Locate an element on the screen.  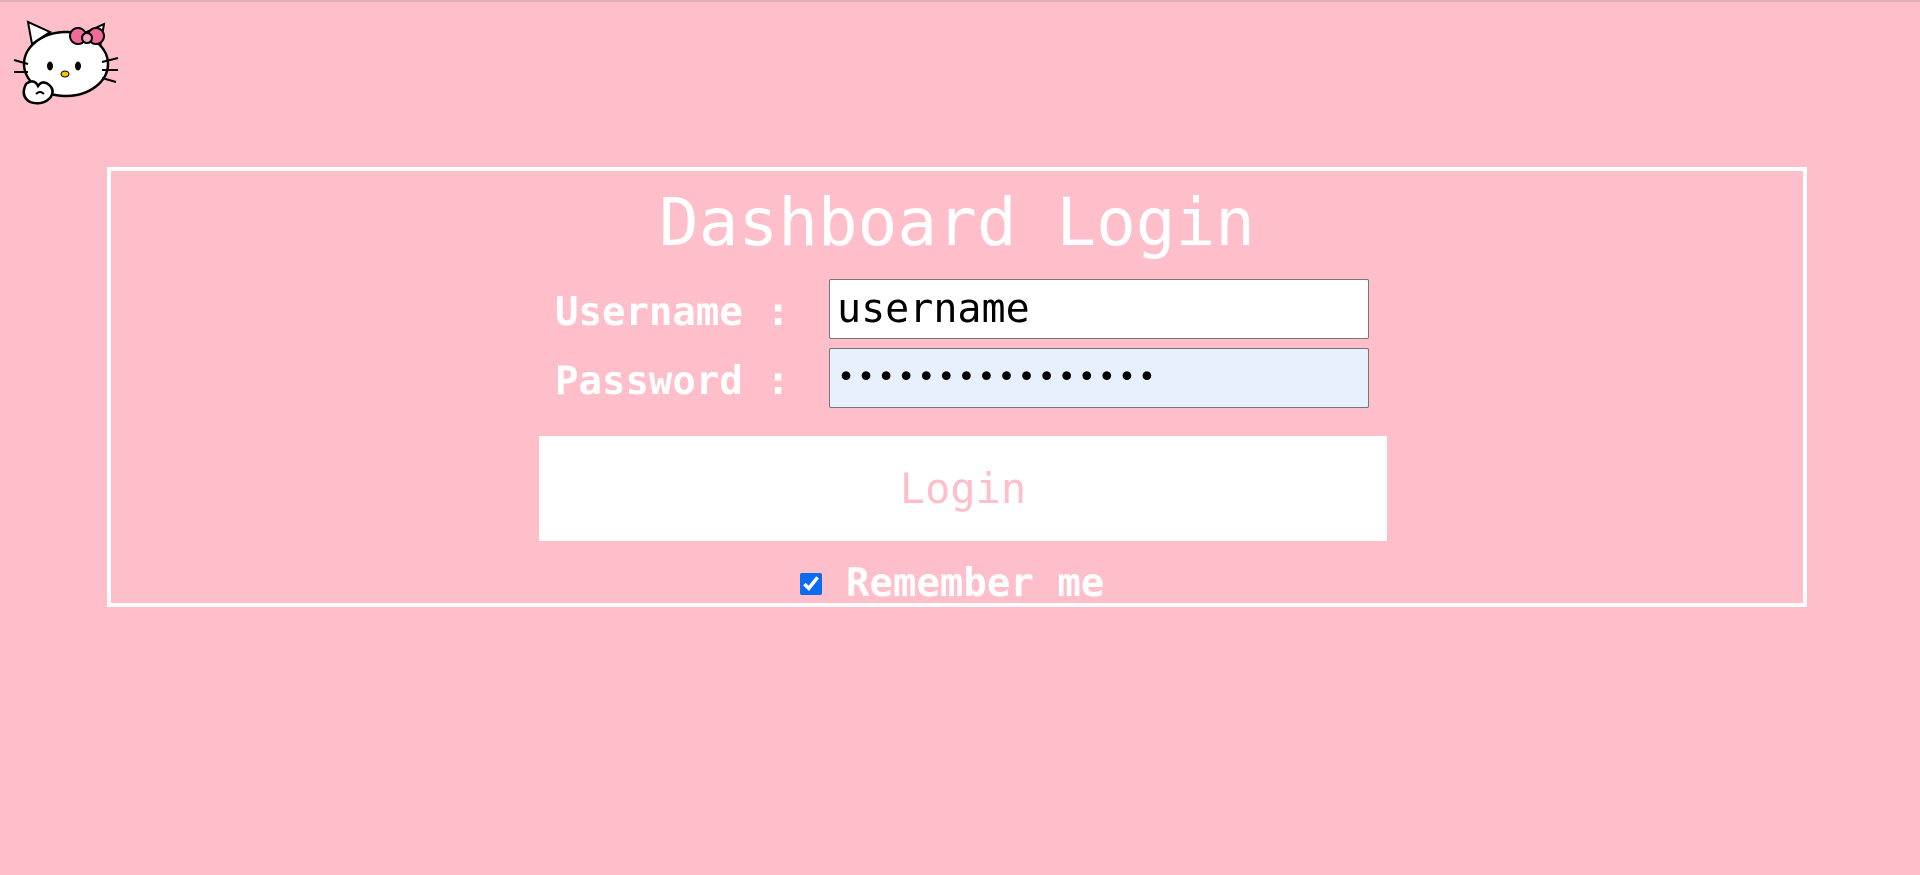
username-label: Username : is located at coordinates (672, 312).